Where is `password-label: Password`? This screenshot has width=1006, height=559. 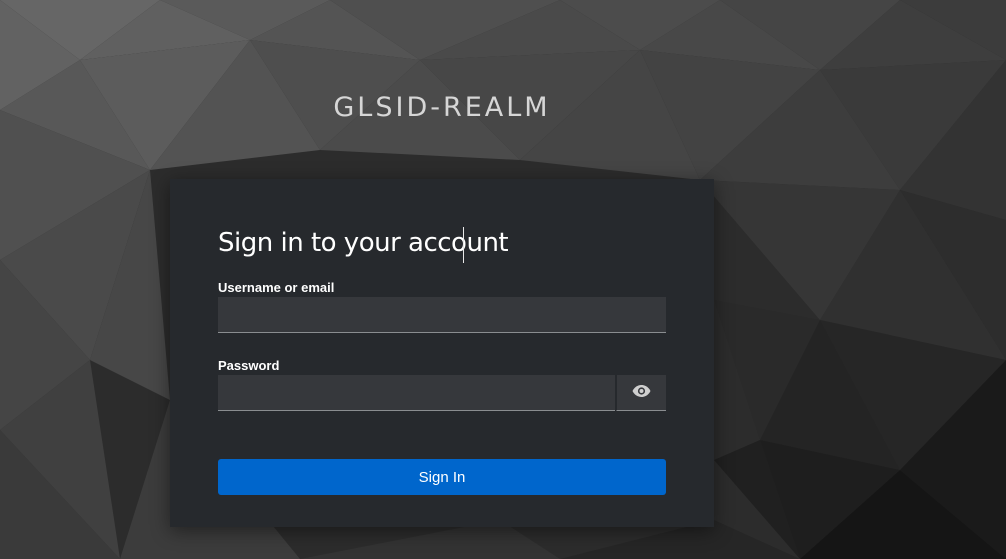
password-label: Password is located at coordinates (249, 365).